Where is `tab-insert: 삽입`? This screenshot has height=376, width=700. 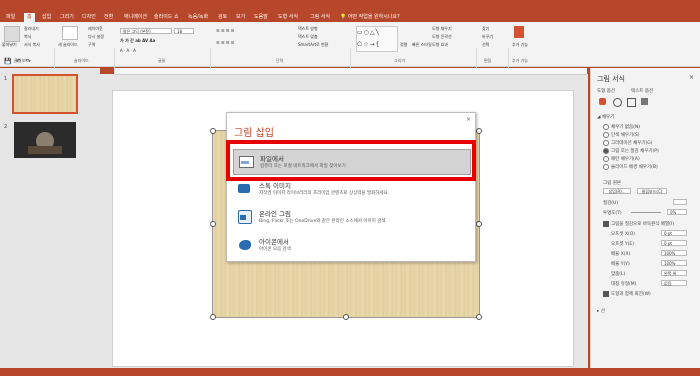
tab-insert: 삽입 is located at coordinates (46, 17).